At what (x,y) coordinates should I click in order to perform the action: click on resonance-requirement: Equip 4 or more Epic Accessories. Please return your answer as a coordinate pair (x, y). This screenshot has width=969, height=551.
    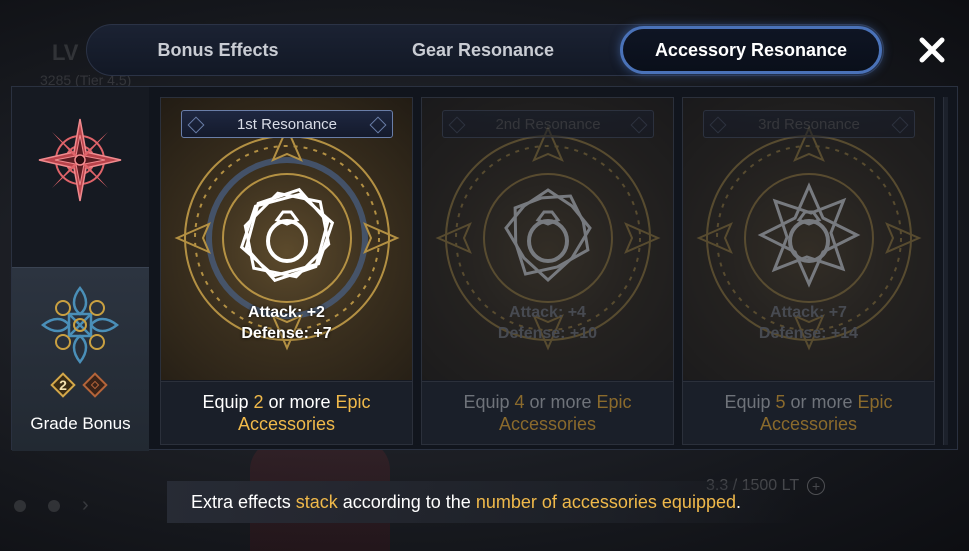
    Looking at the image, I should click on (547, 412).